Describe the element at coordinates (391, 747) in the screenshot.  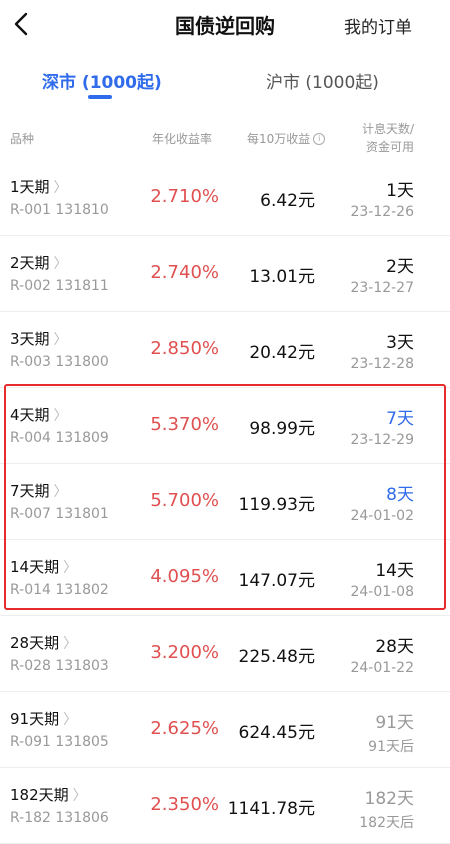
I see `row-fund-available: 91天后` at that location.